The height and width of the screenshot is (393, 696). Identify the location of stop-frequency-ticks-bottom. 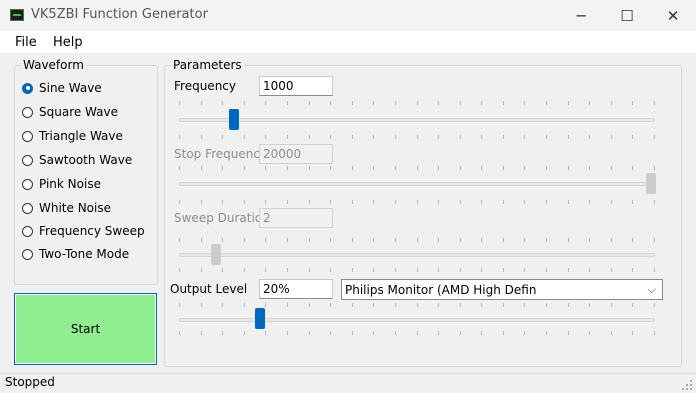
(417, 202).